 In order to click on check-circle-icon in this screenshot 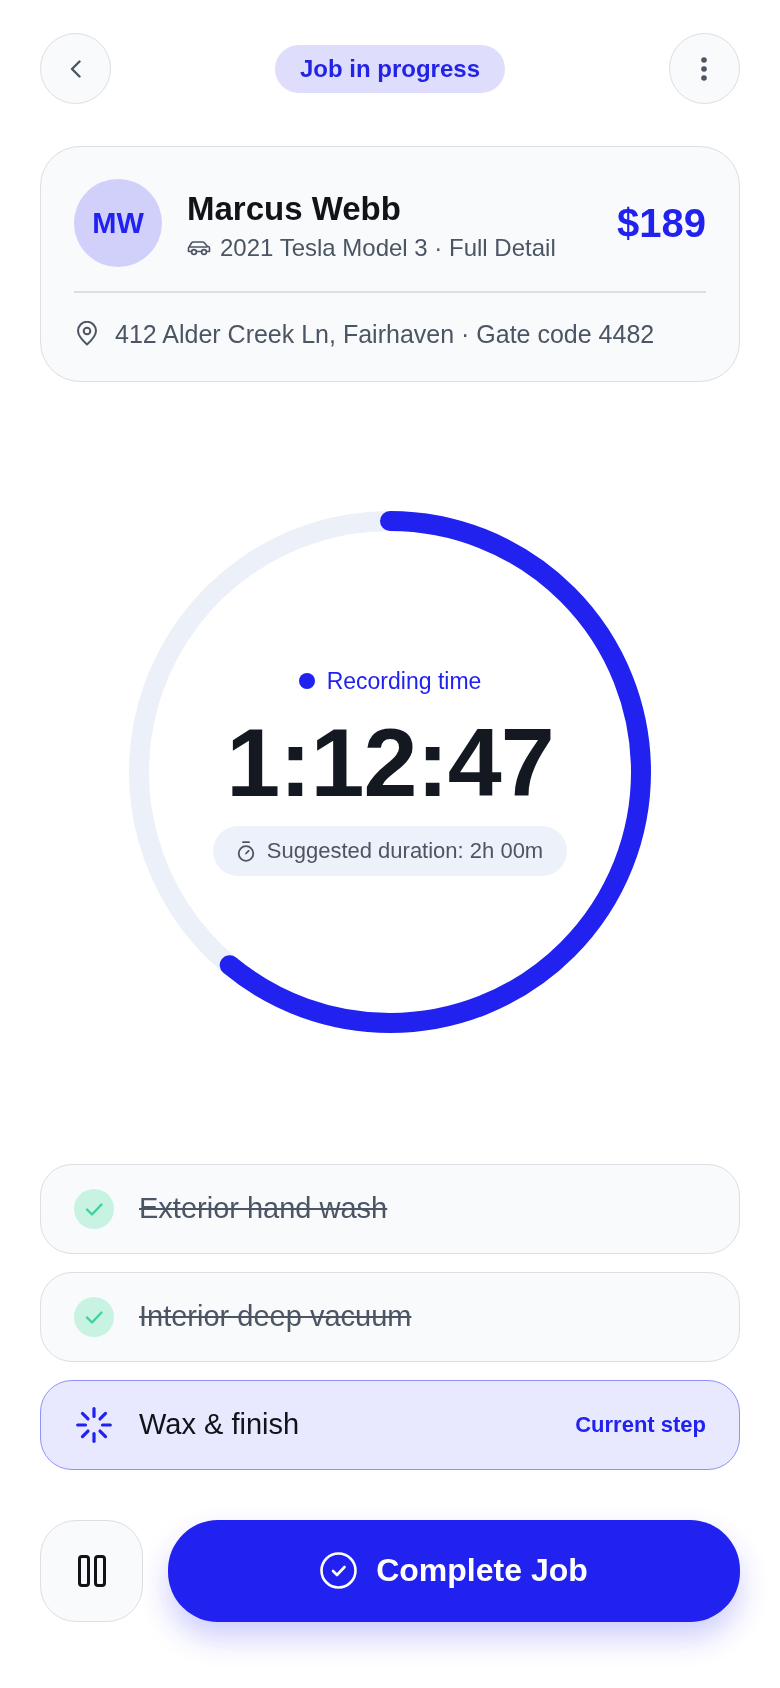, I will do `click(339, 1570)`.